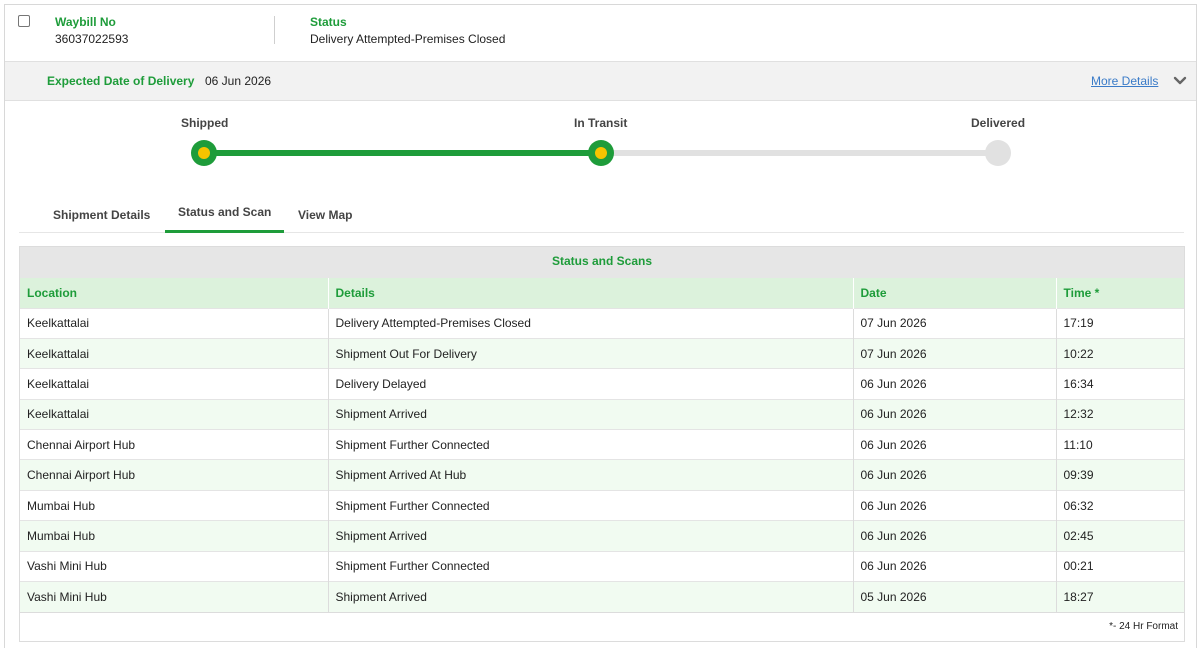  Describe the element at coordinates (602, 626) in the screenshot. I see `time-format-footnote: *- 24 Hr Format` at that location.